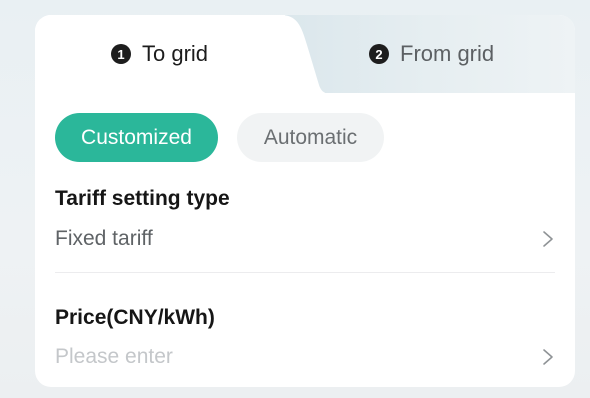 The height and width of the screenshot is (398, 590). Describe the element at coordinates (175, 53) in the screenshot. I see `tab-label: To grid` at that location.